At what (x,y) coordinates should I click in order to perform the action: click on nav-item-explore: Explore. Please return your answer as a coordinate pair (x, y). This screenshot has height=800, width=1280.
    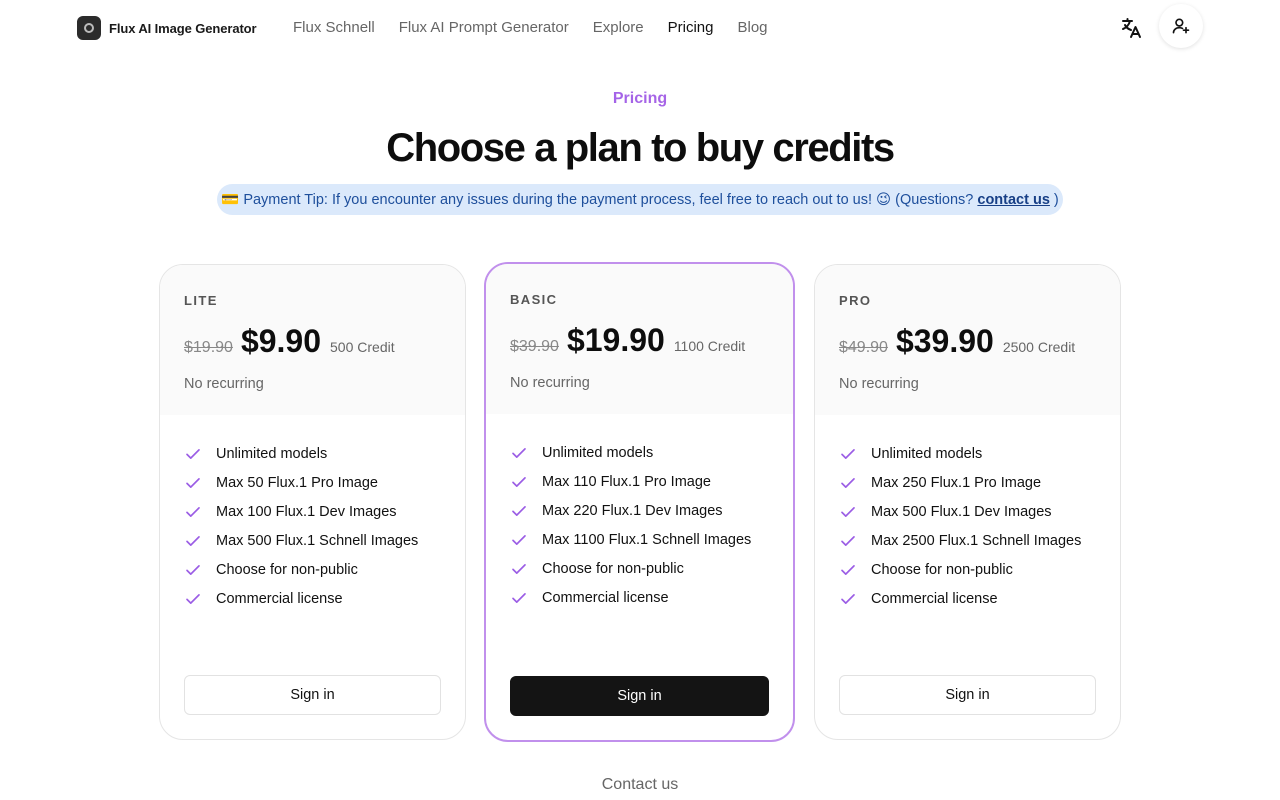
    Looking at the image, I should click on (618, 27).